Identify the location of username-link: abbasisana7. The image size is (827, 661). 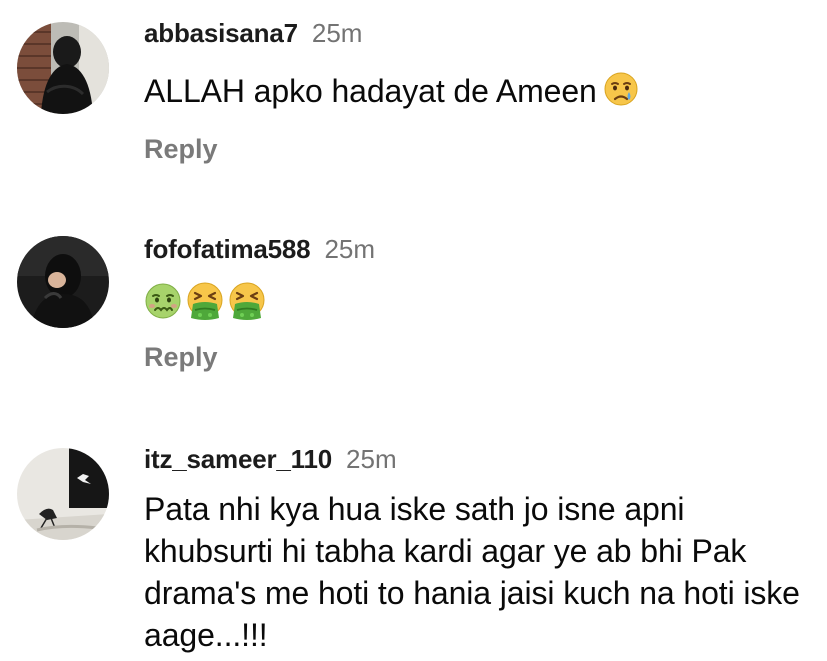
(221, 33).